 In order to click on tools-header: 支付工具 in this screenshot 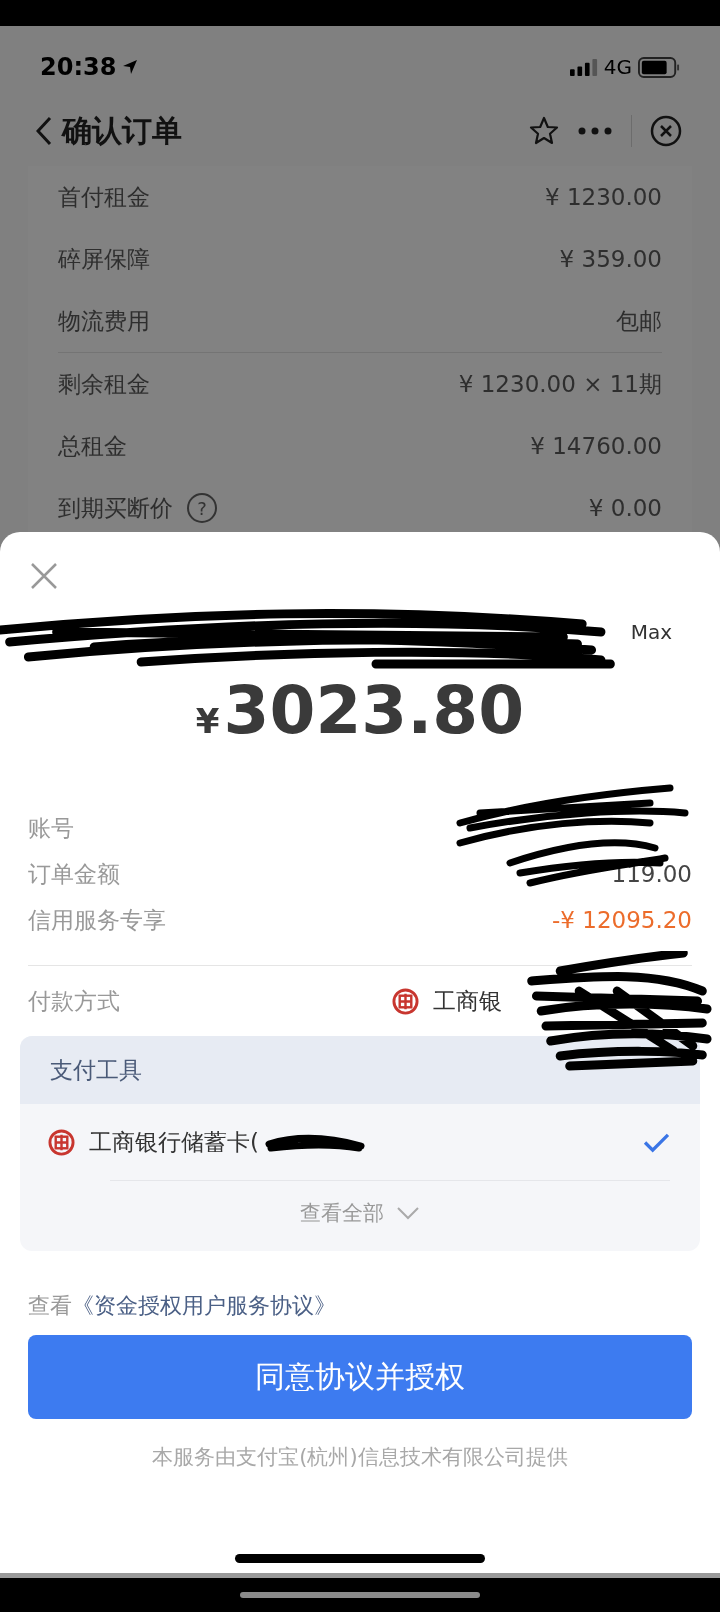, I will do `click(360, 1070)`.